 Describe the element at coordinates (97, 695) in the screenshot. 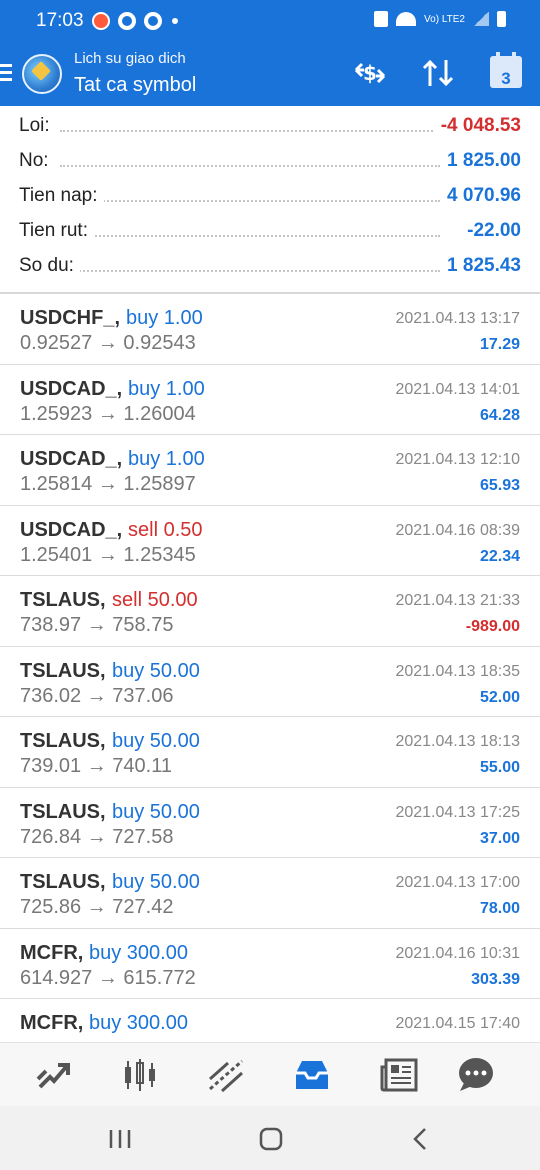

I see `deal-prices: 736.02 → 737.06` at that location.